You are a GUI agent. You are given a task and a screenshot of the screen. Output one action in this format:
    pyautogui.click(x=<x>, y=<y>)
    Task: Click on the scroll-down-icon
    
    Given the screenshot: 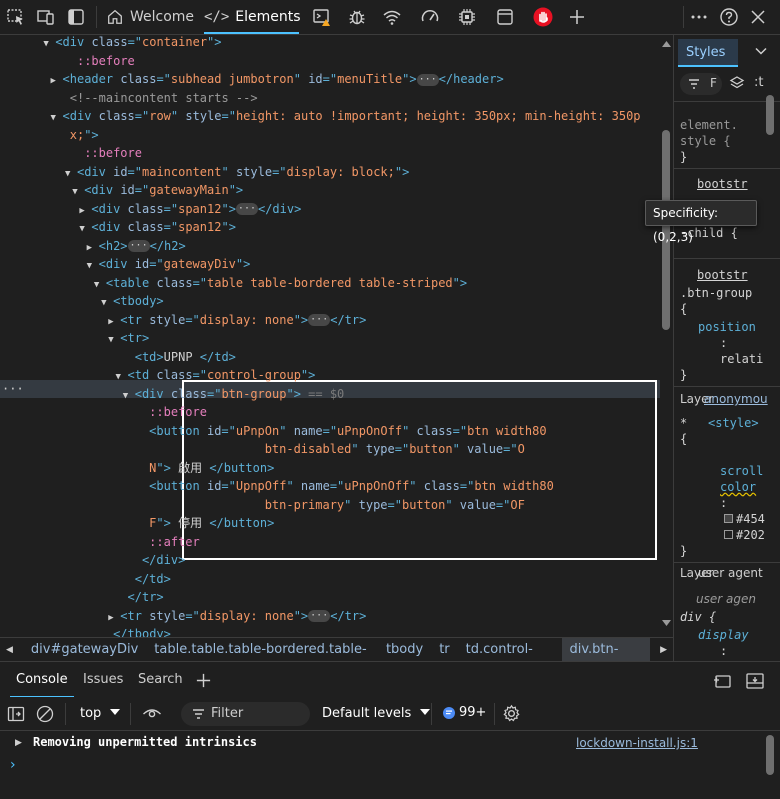 What is the action you would take?
    pyautogui.click(x=666, y=623)
    